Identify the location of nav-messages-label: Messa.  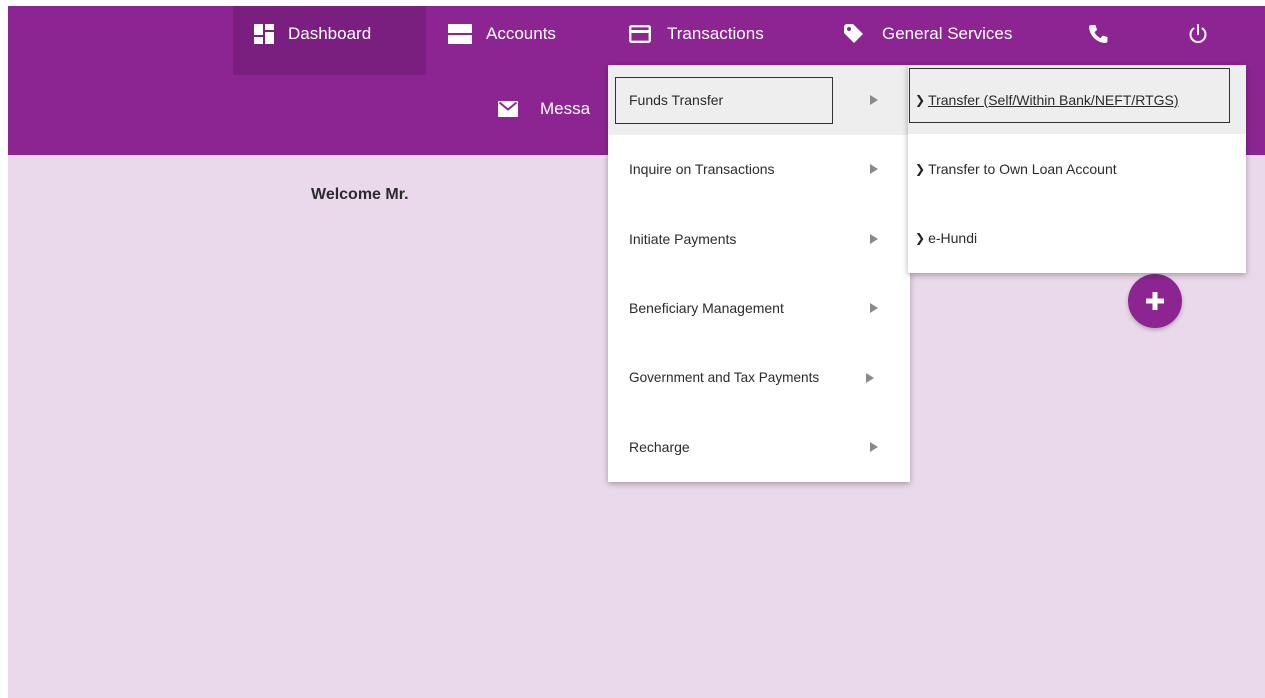
(565, 108).